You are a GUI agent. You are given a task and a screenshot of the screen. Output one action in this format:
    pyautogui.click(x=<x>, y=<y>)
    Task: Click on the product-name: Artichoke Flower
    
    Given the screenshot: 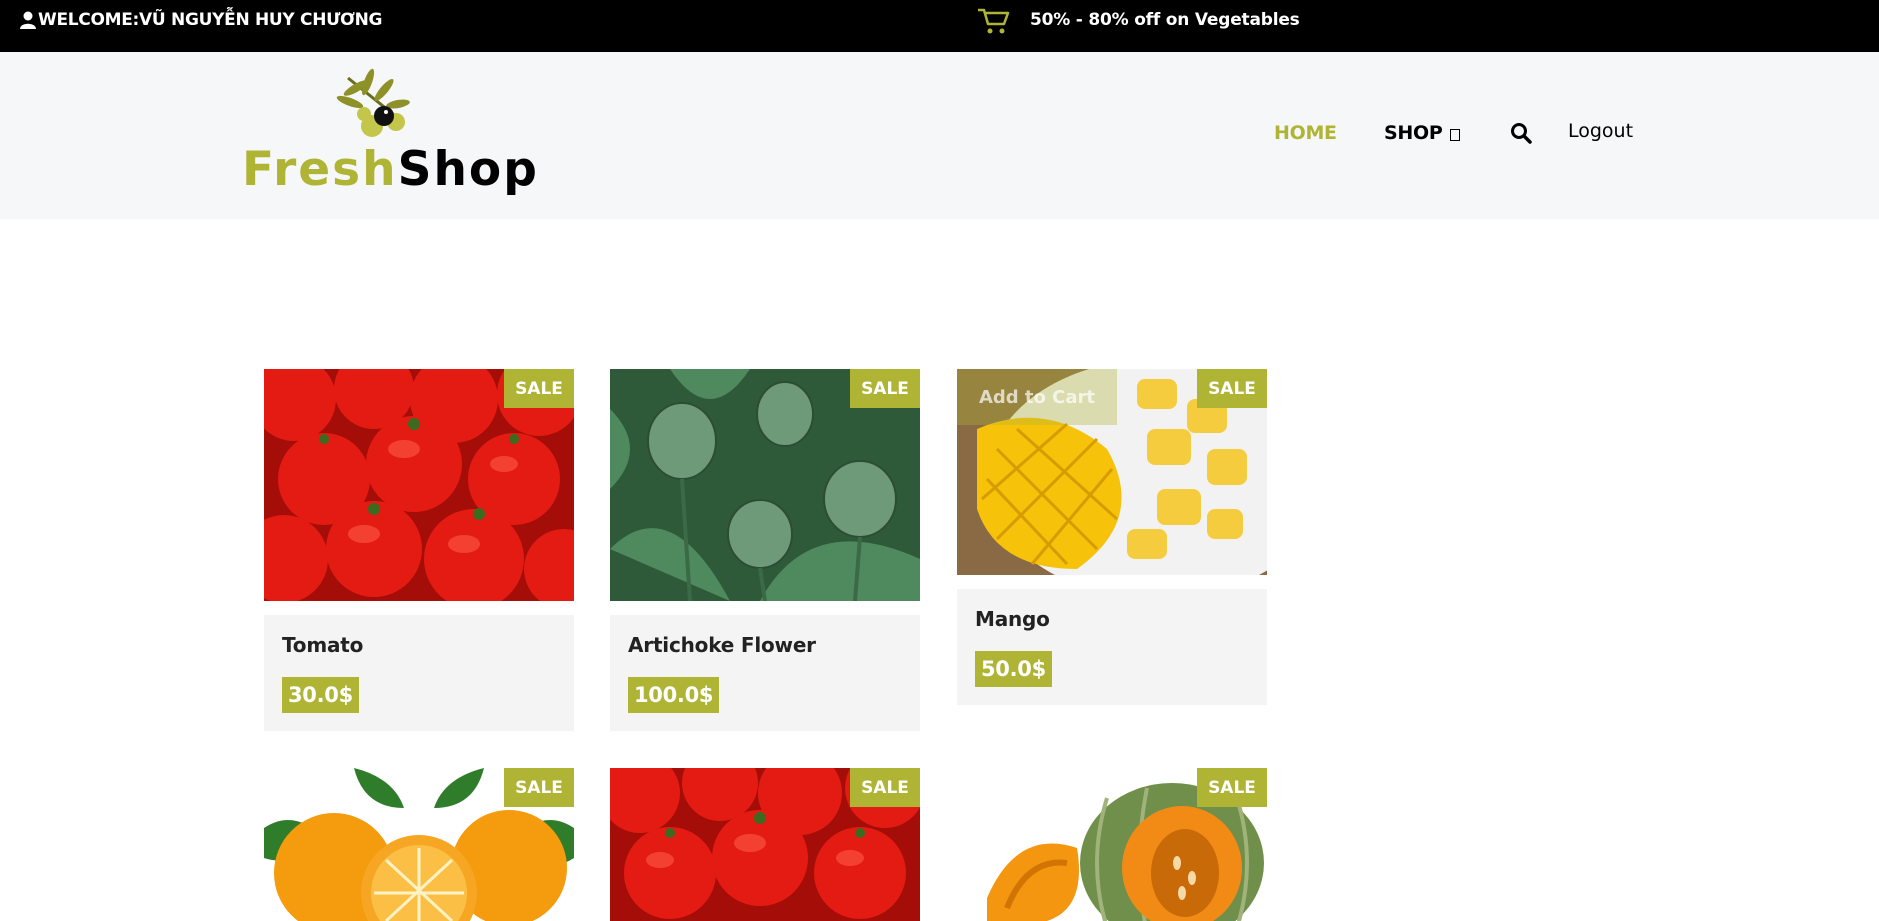 What is the action you would take?
    pyautogui.click(x=722, y=645)
    